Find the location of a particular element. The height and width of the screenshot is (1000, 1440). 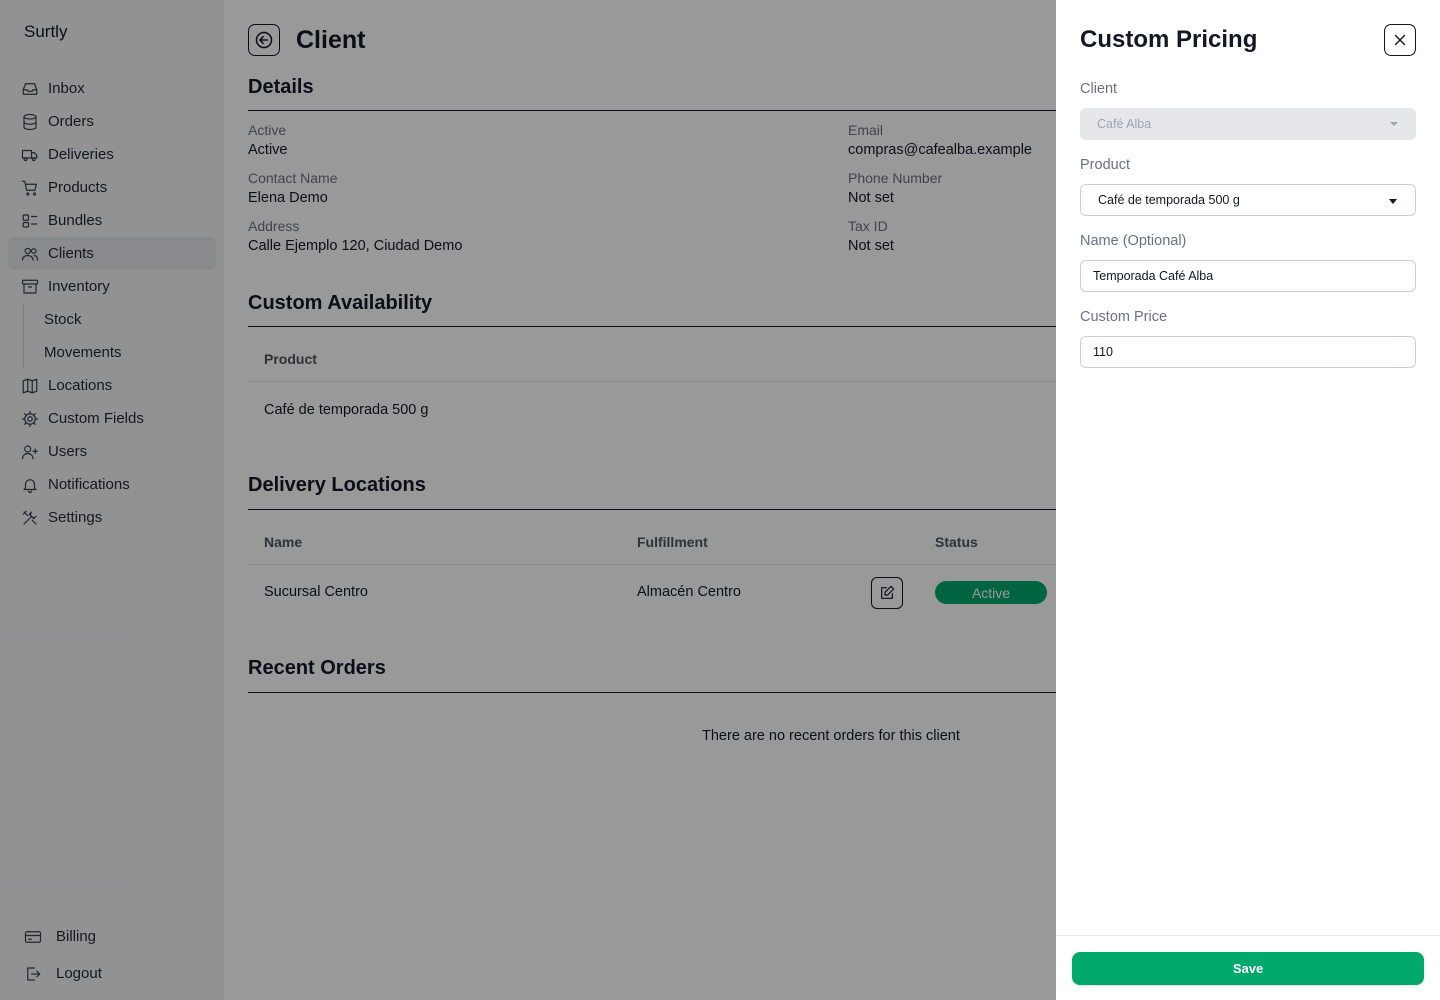

drawer-footer: Save is located at coordinates (1248, 967).